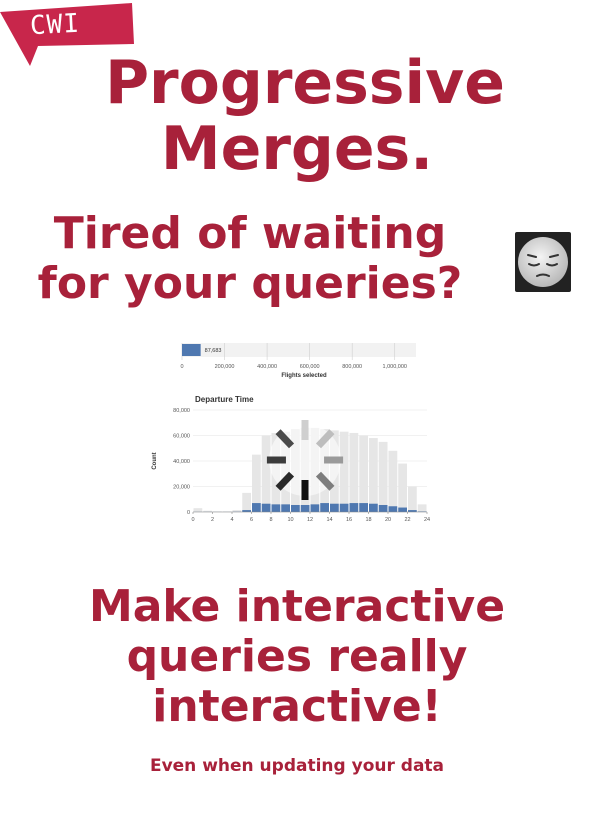 This screenshot has width=594, height=838. What do you see at coordinates (394, 367) in the screenshot?
I see `top-tick-label: 1,000,000` at bounding box center [394, 367].